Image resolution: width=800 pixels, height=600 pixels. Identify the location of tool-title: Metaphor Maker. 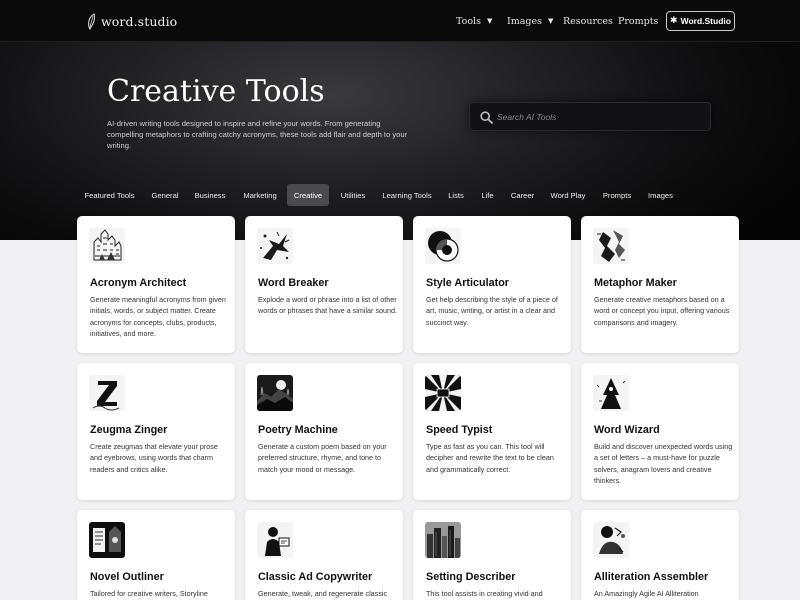
(635, 283).